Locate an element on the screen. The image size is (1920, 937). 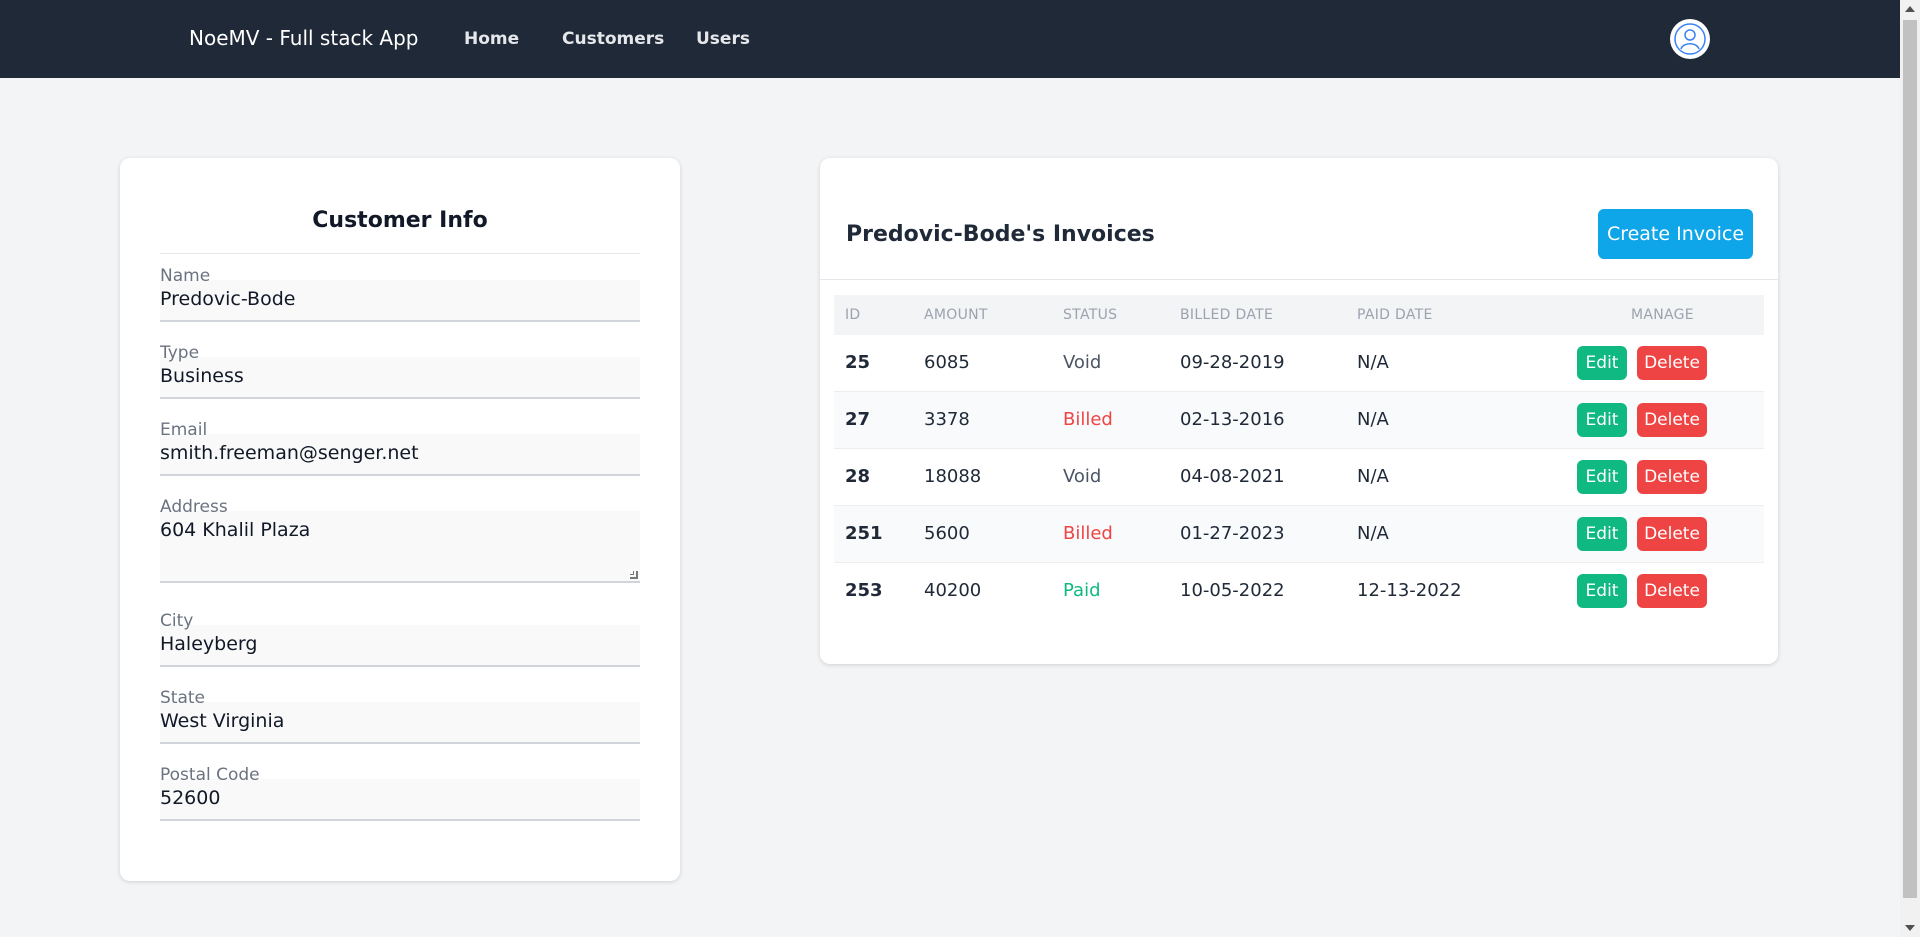
city-label: City is located at coordinates (177, 621).